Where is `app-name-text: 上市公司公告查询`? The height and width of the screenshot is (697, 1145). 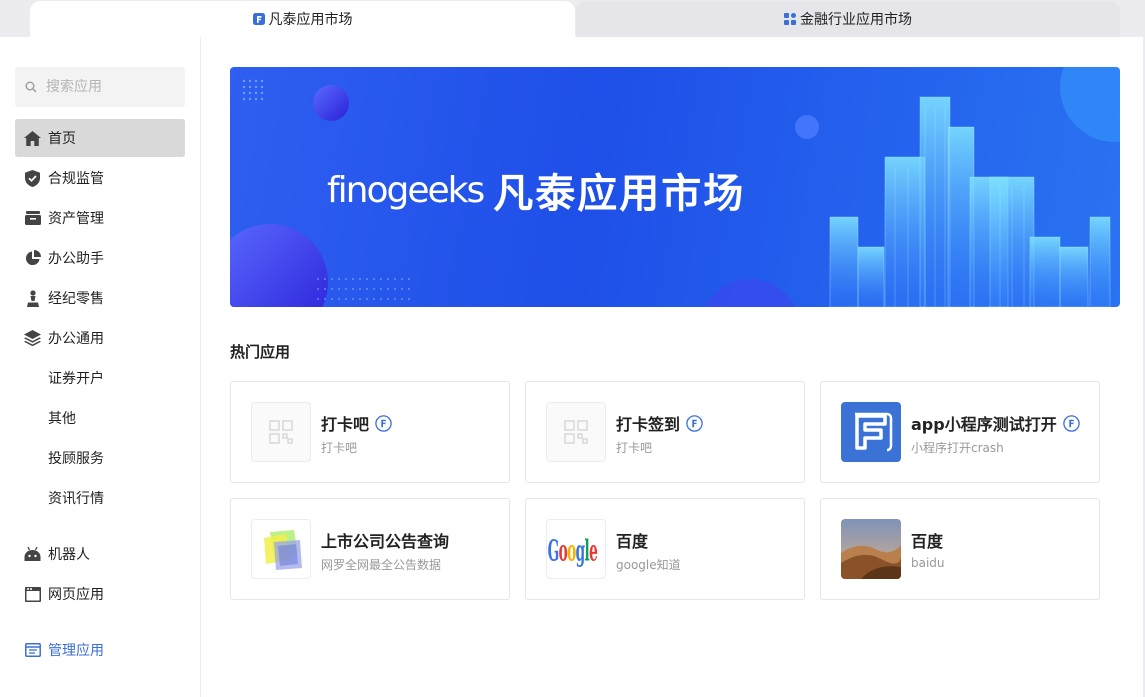
app-name-text: 上市公司公告查询 is located at coordinates (385, 541).